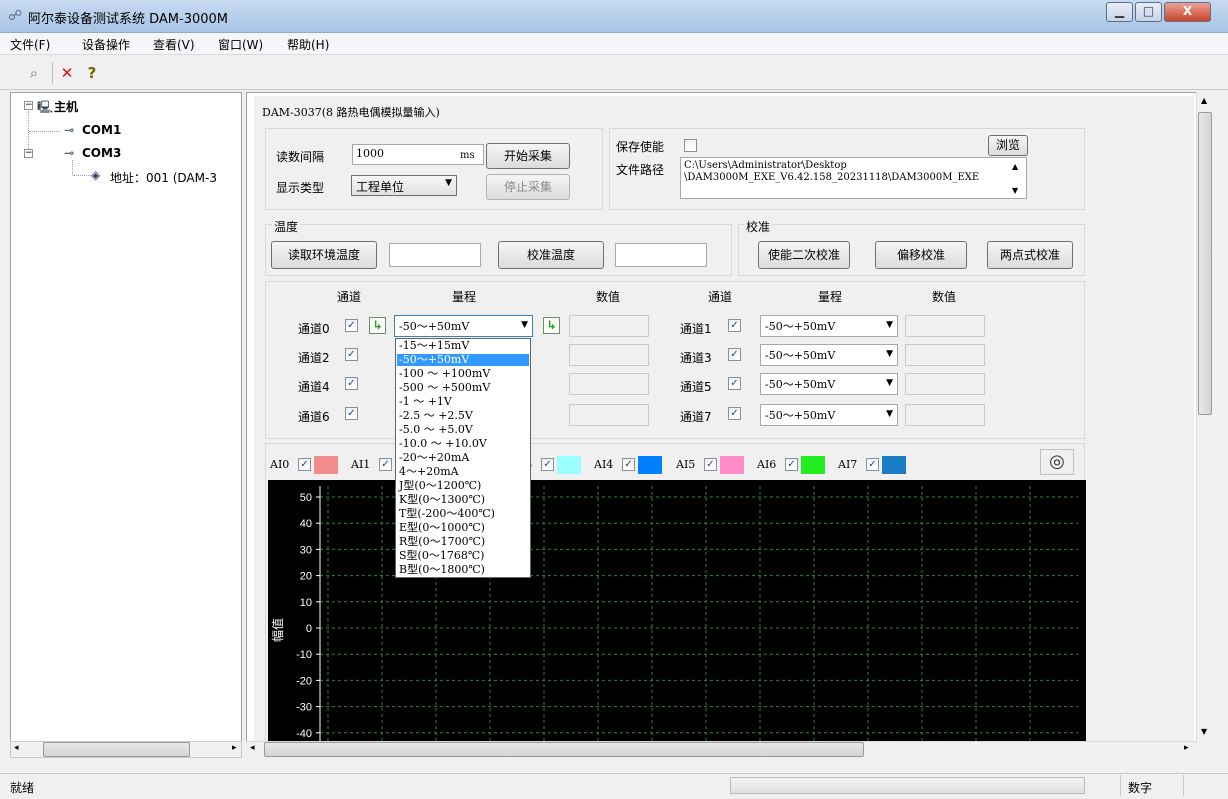 Image resolution: width=1228 pixels, height=799 pixels. I want to click on dropdown-option: J型(0～1200℃), so click(463, 486).